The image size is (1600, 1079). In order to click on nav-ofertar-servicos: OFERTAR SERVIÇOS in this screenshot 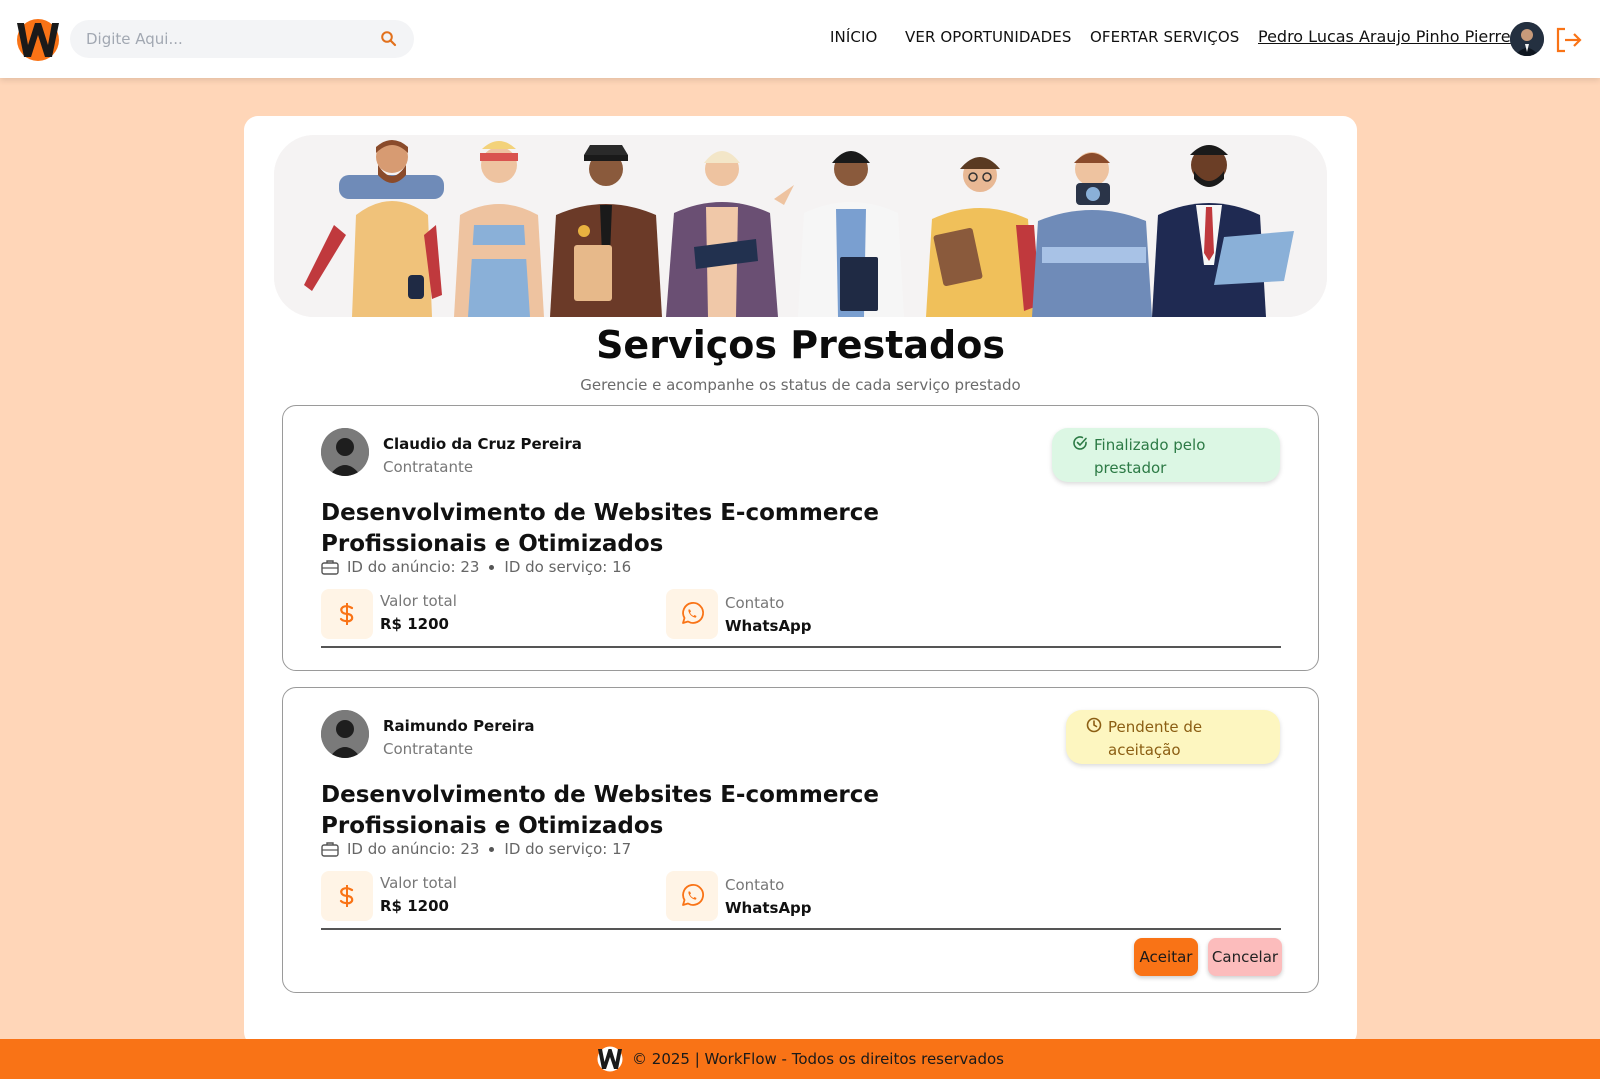, I will do `click(1164, 37)`.